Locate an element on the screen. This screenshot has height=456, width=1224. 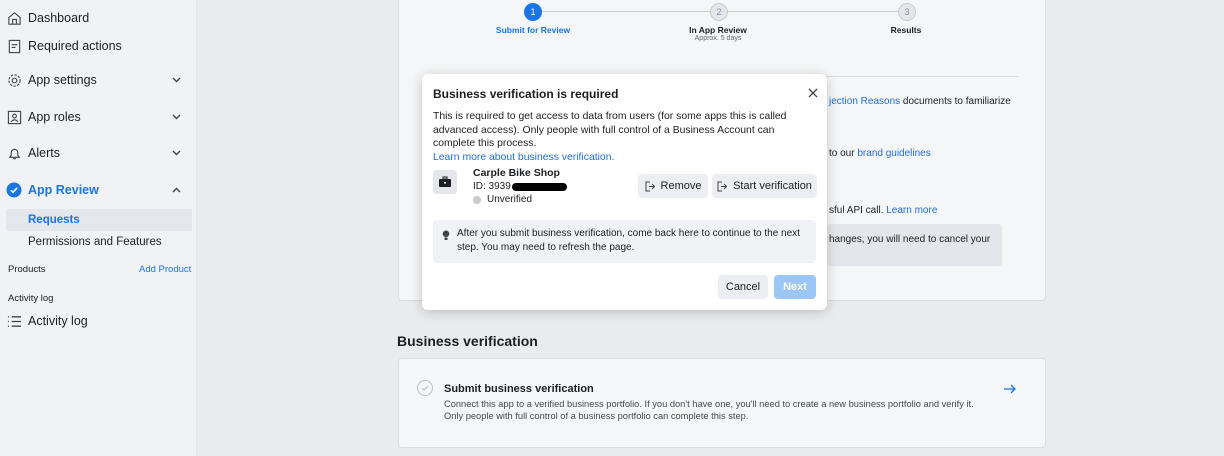
bv-title: Submit business verification is located at coordinates (519, 389).